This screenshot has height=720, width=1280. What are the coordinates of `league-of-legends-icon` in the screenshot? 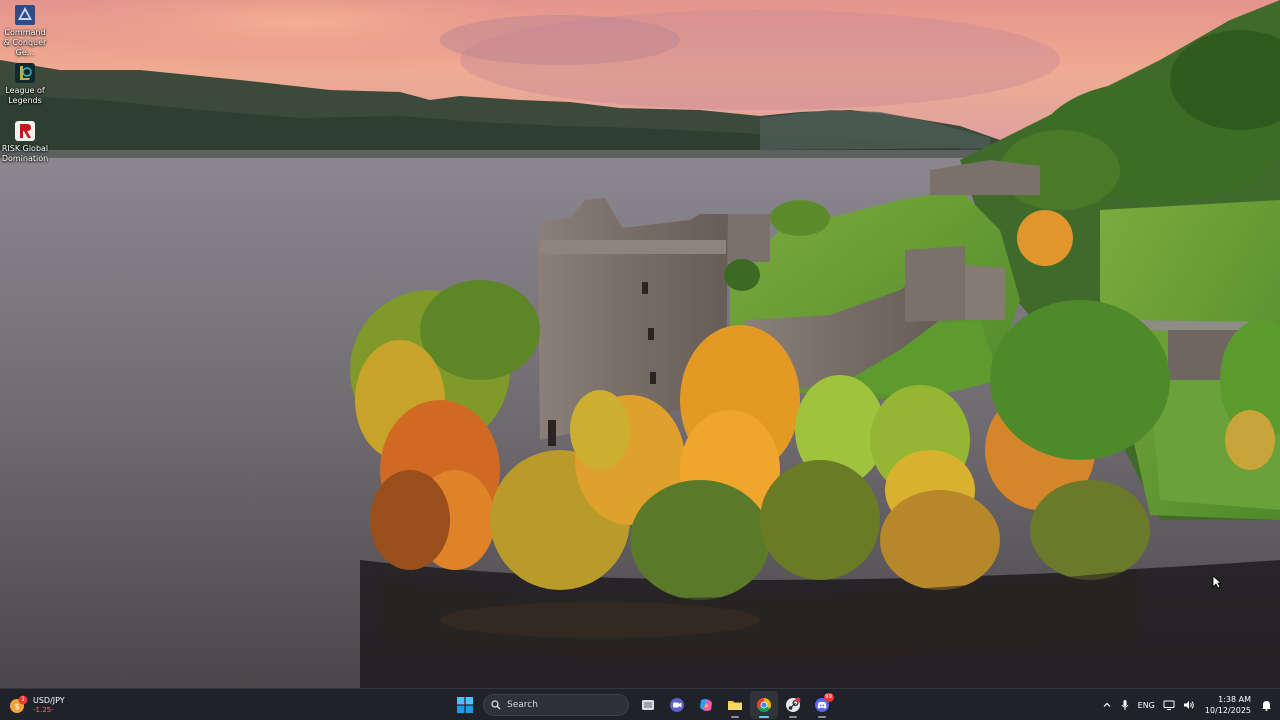 It's located at (25, 73).